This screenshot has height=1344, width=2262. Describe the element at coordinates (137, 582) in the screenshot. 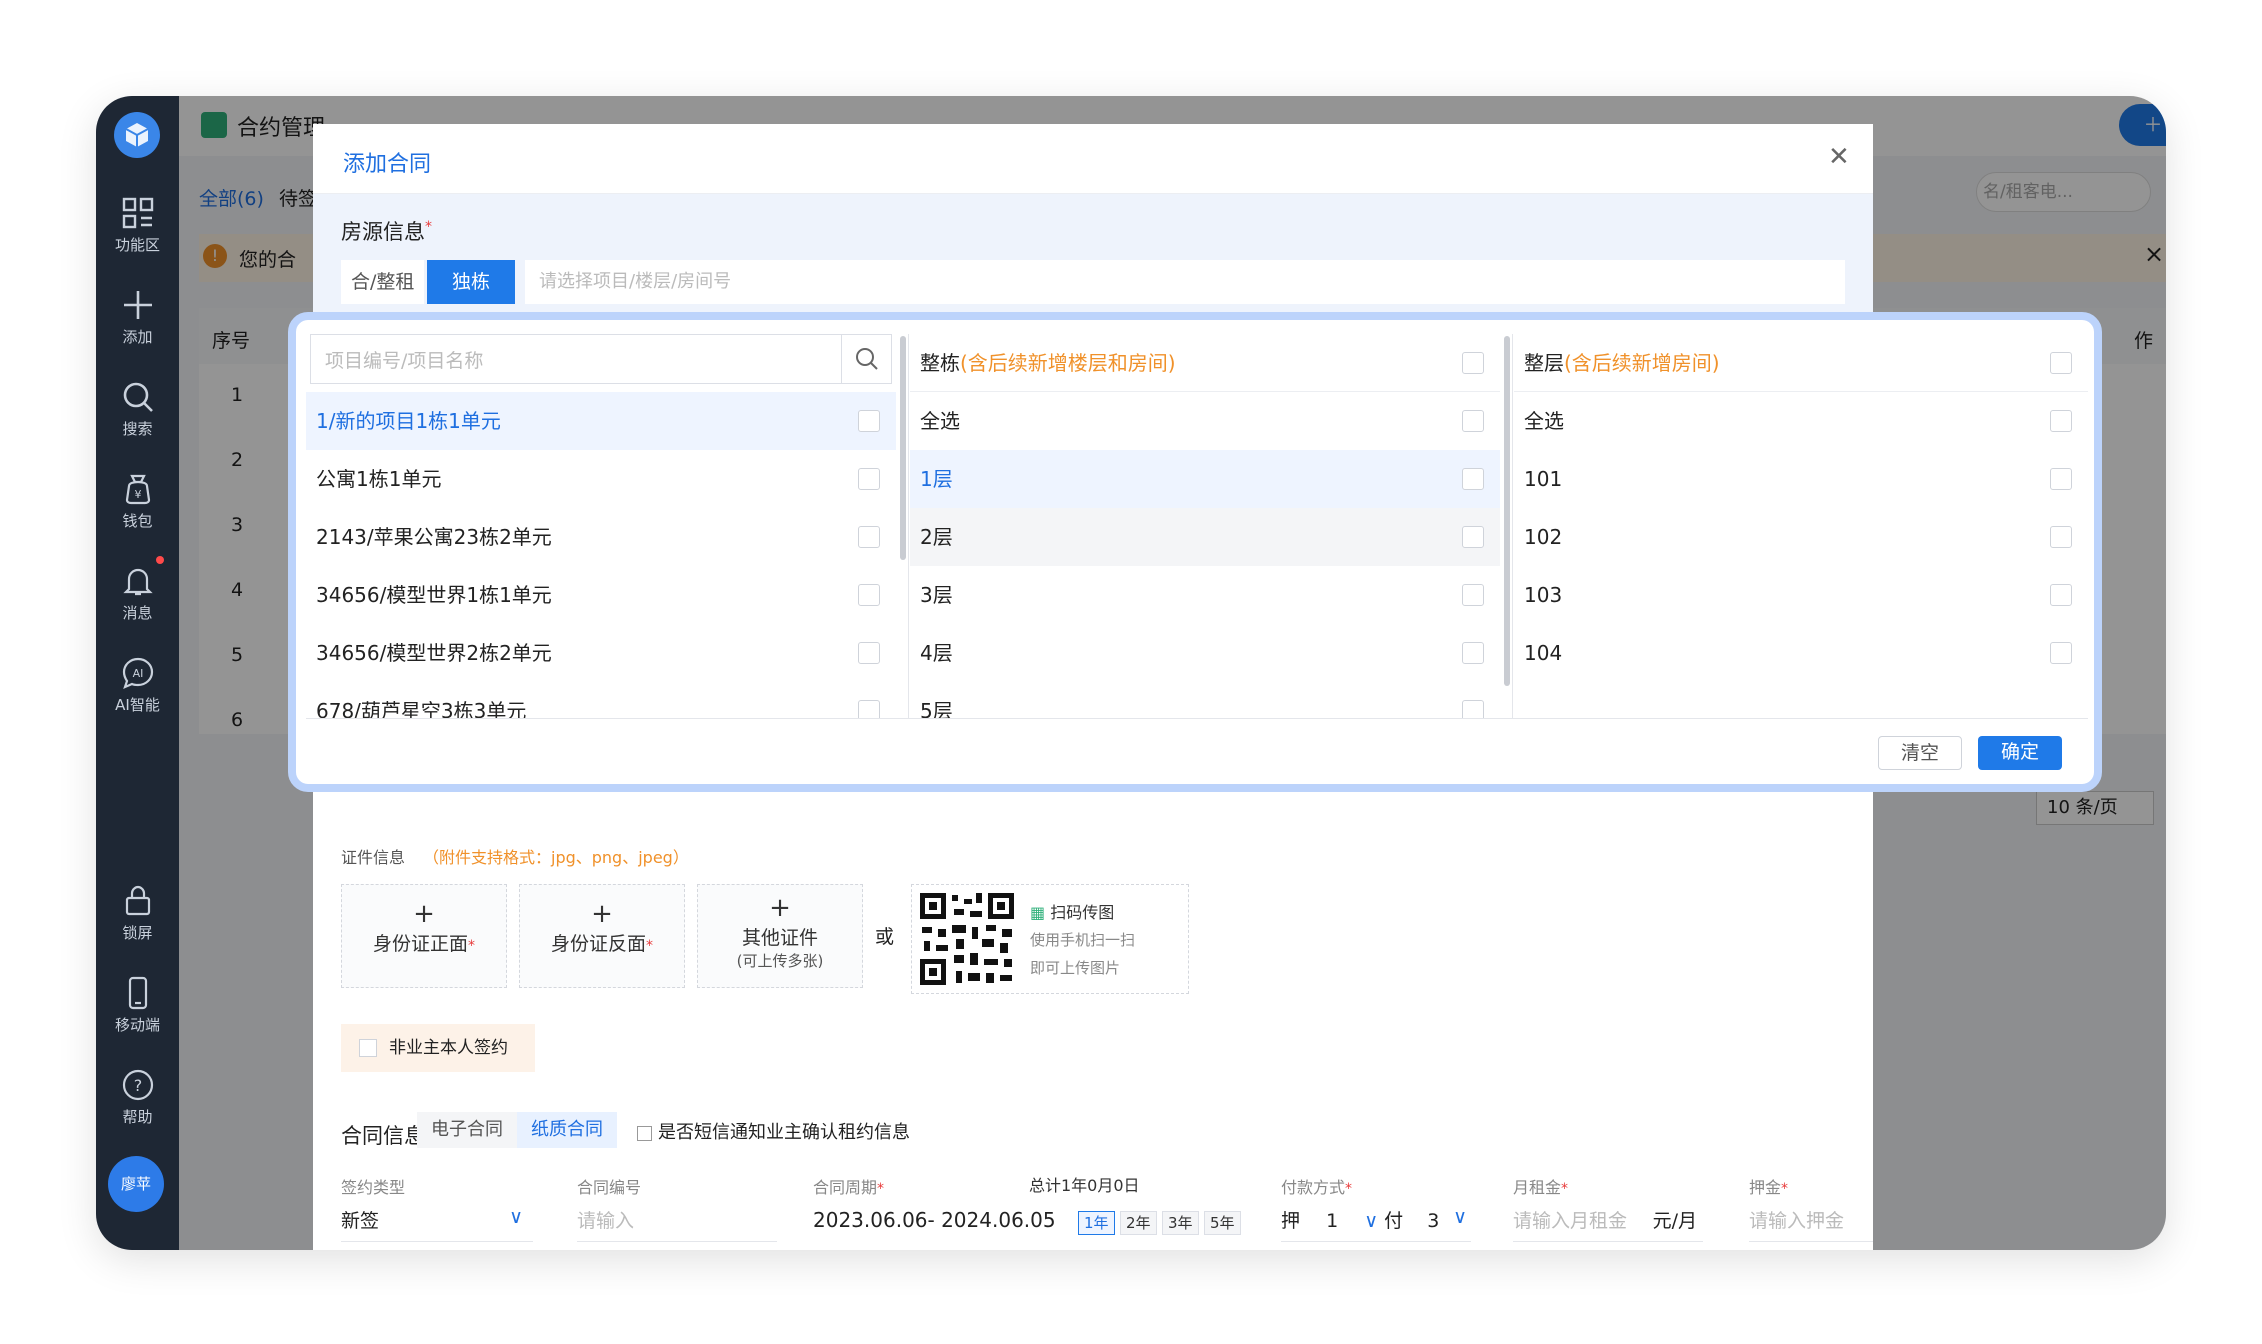

I see `bell-icon` at that location.